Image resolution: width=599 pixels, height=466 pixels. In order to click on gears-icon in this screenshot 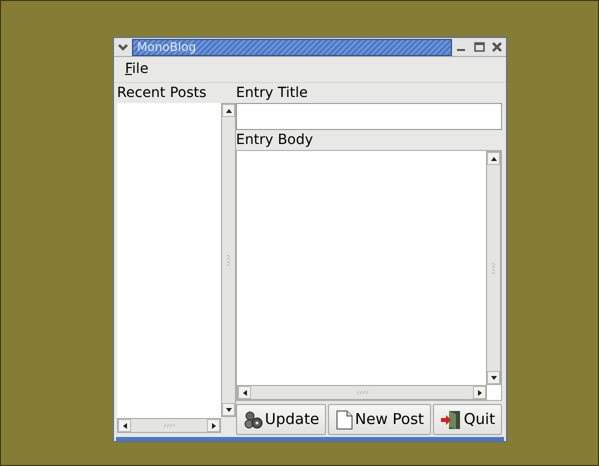, I will do `click(252, 420)`.